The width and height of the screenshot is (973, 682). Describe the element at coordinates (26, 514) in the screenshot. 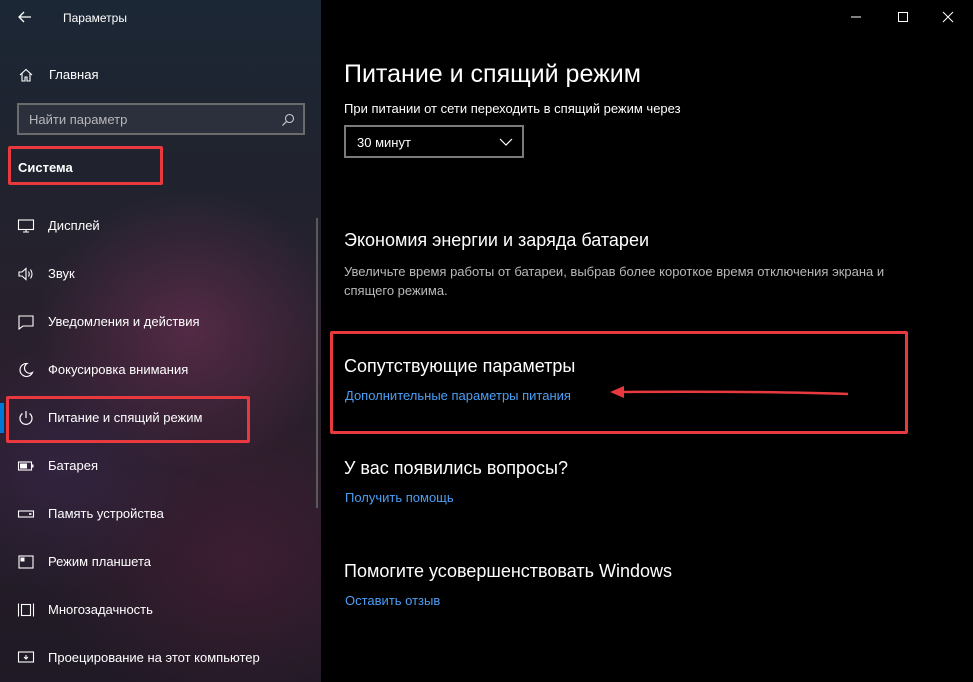

I see `storage-icon` at that location.